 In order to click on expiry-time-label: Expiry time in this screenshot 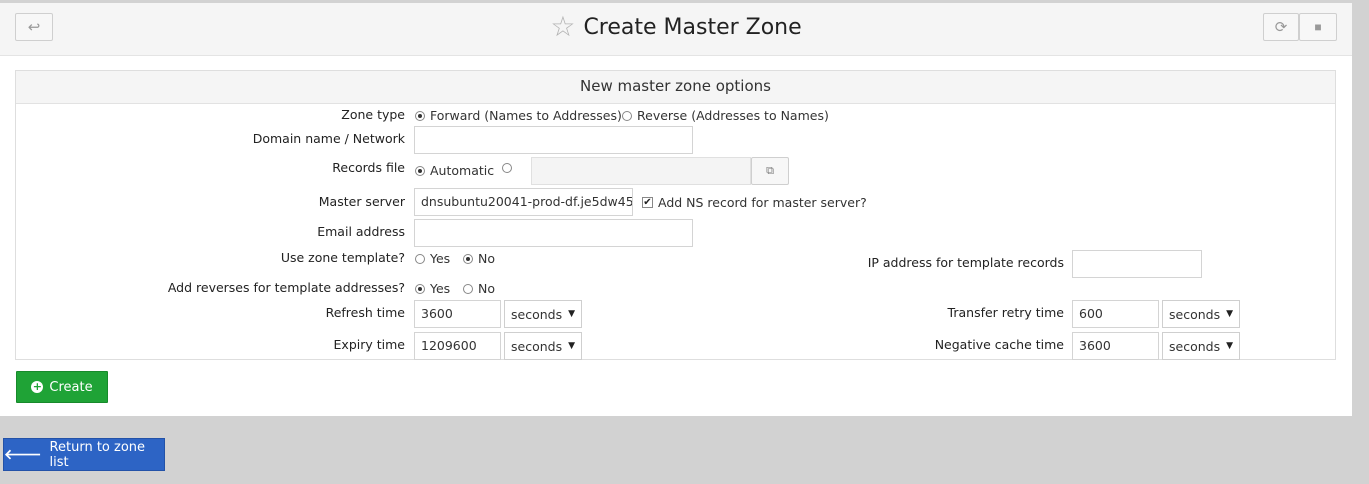, I will do `click(369, 344)`.